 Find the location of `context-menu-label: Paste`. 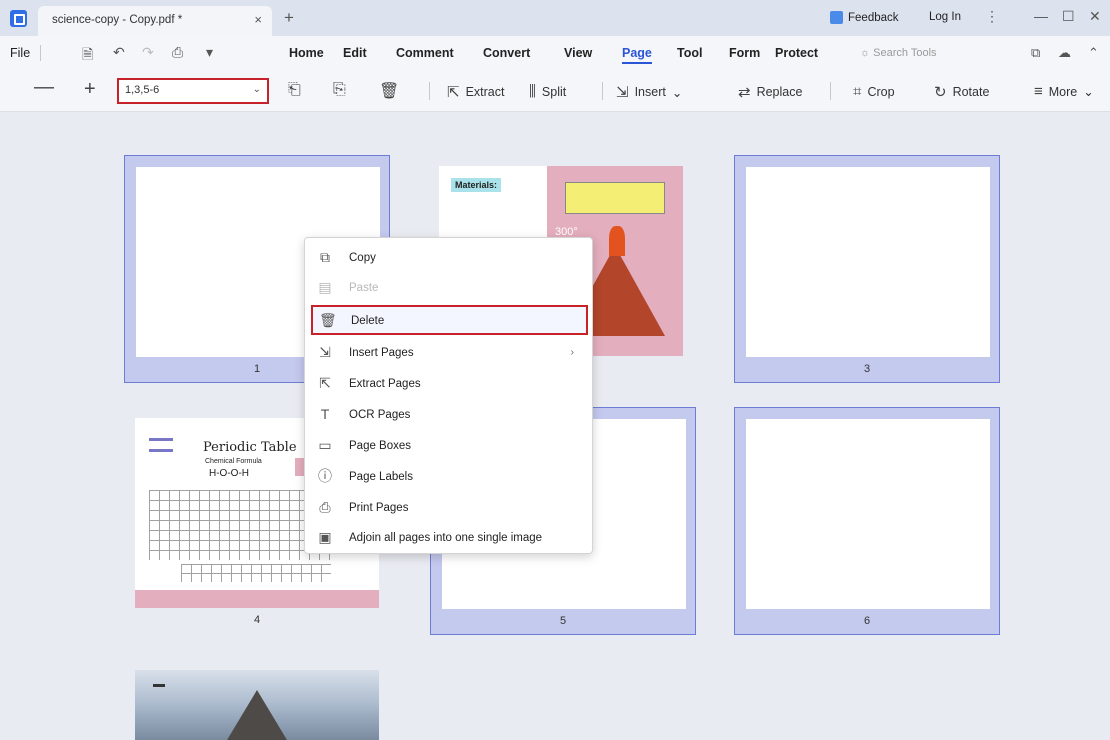

context-menu-label: Paste is located at coordinates (364, 288).